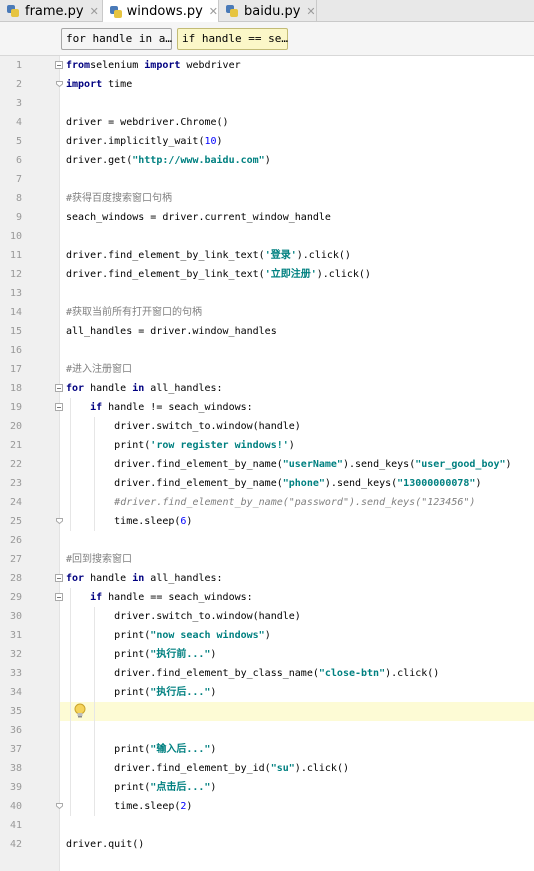 The height and width of the screenshot is (871, 534). I want to click on line-number: 32, so click(15, 654).